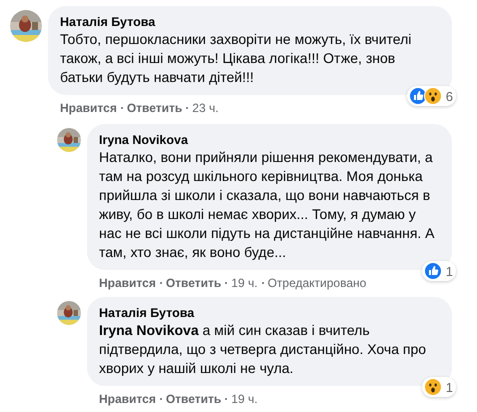 Image resolution: width=477 pixels, height=412 pixels. Describe the element at coordinates (433, 271) in the screenshot. I see `thumbs-up-icon` at that location.